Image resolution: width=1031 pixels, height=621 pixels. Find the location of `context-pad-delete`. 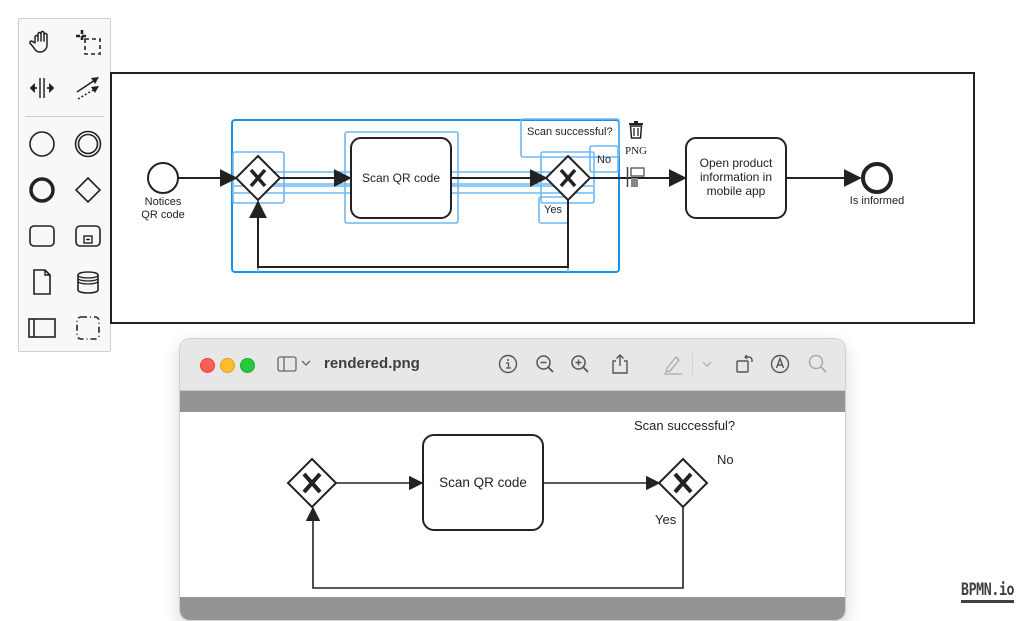

context-pad-delete is located at coordinates (636, 130).